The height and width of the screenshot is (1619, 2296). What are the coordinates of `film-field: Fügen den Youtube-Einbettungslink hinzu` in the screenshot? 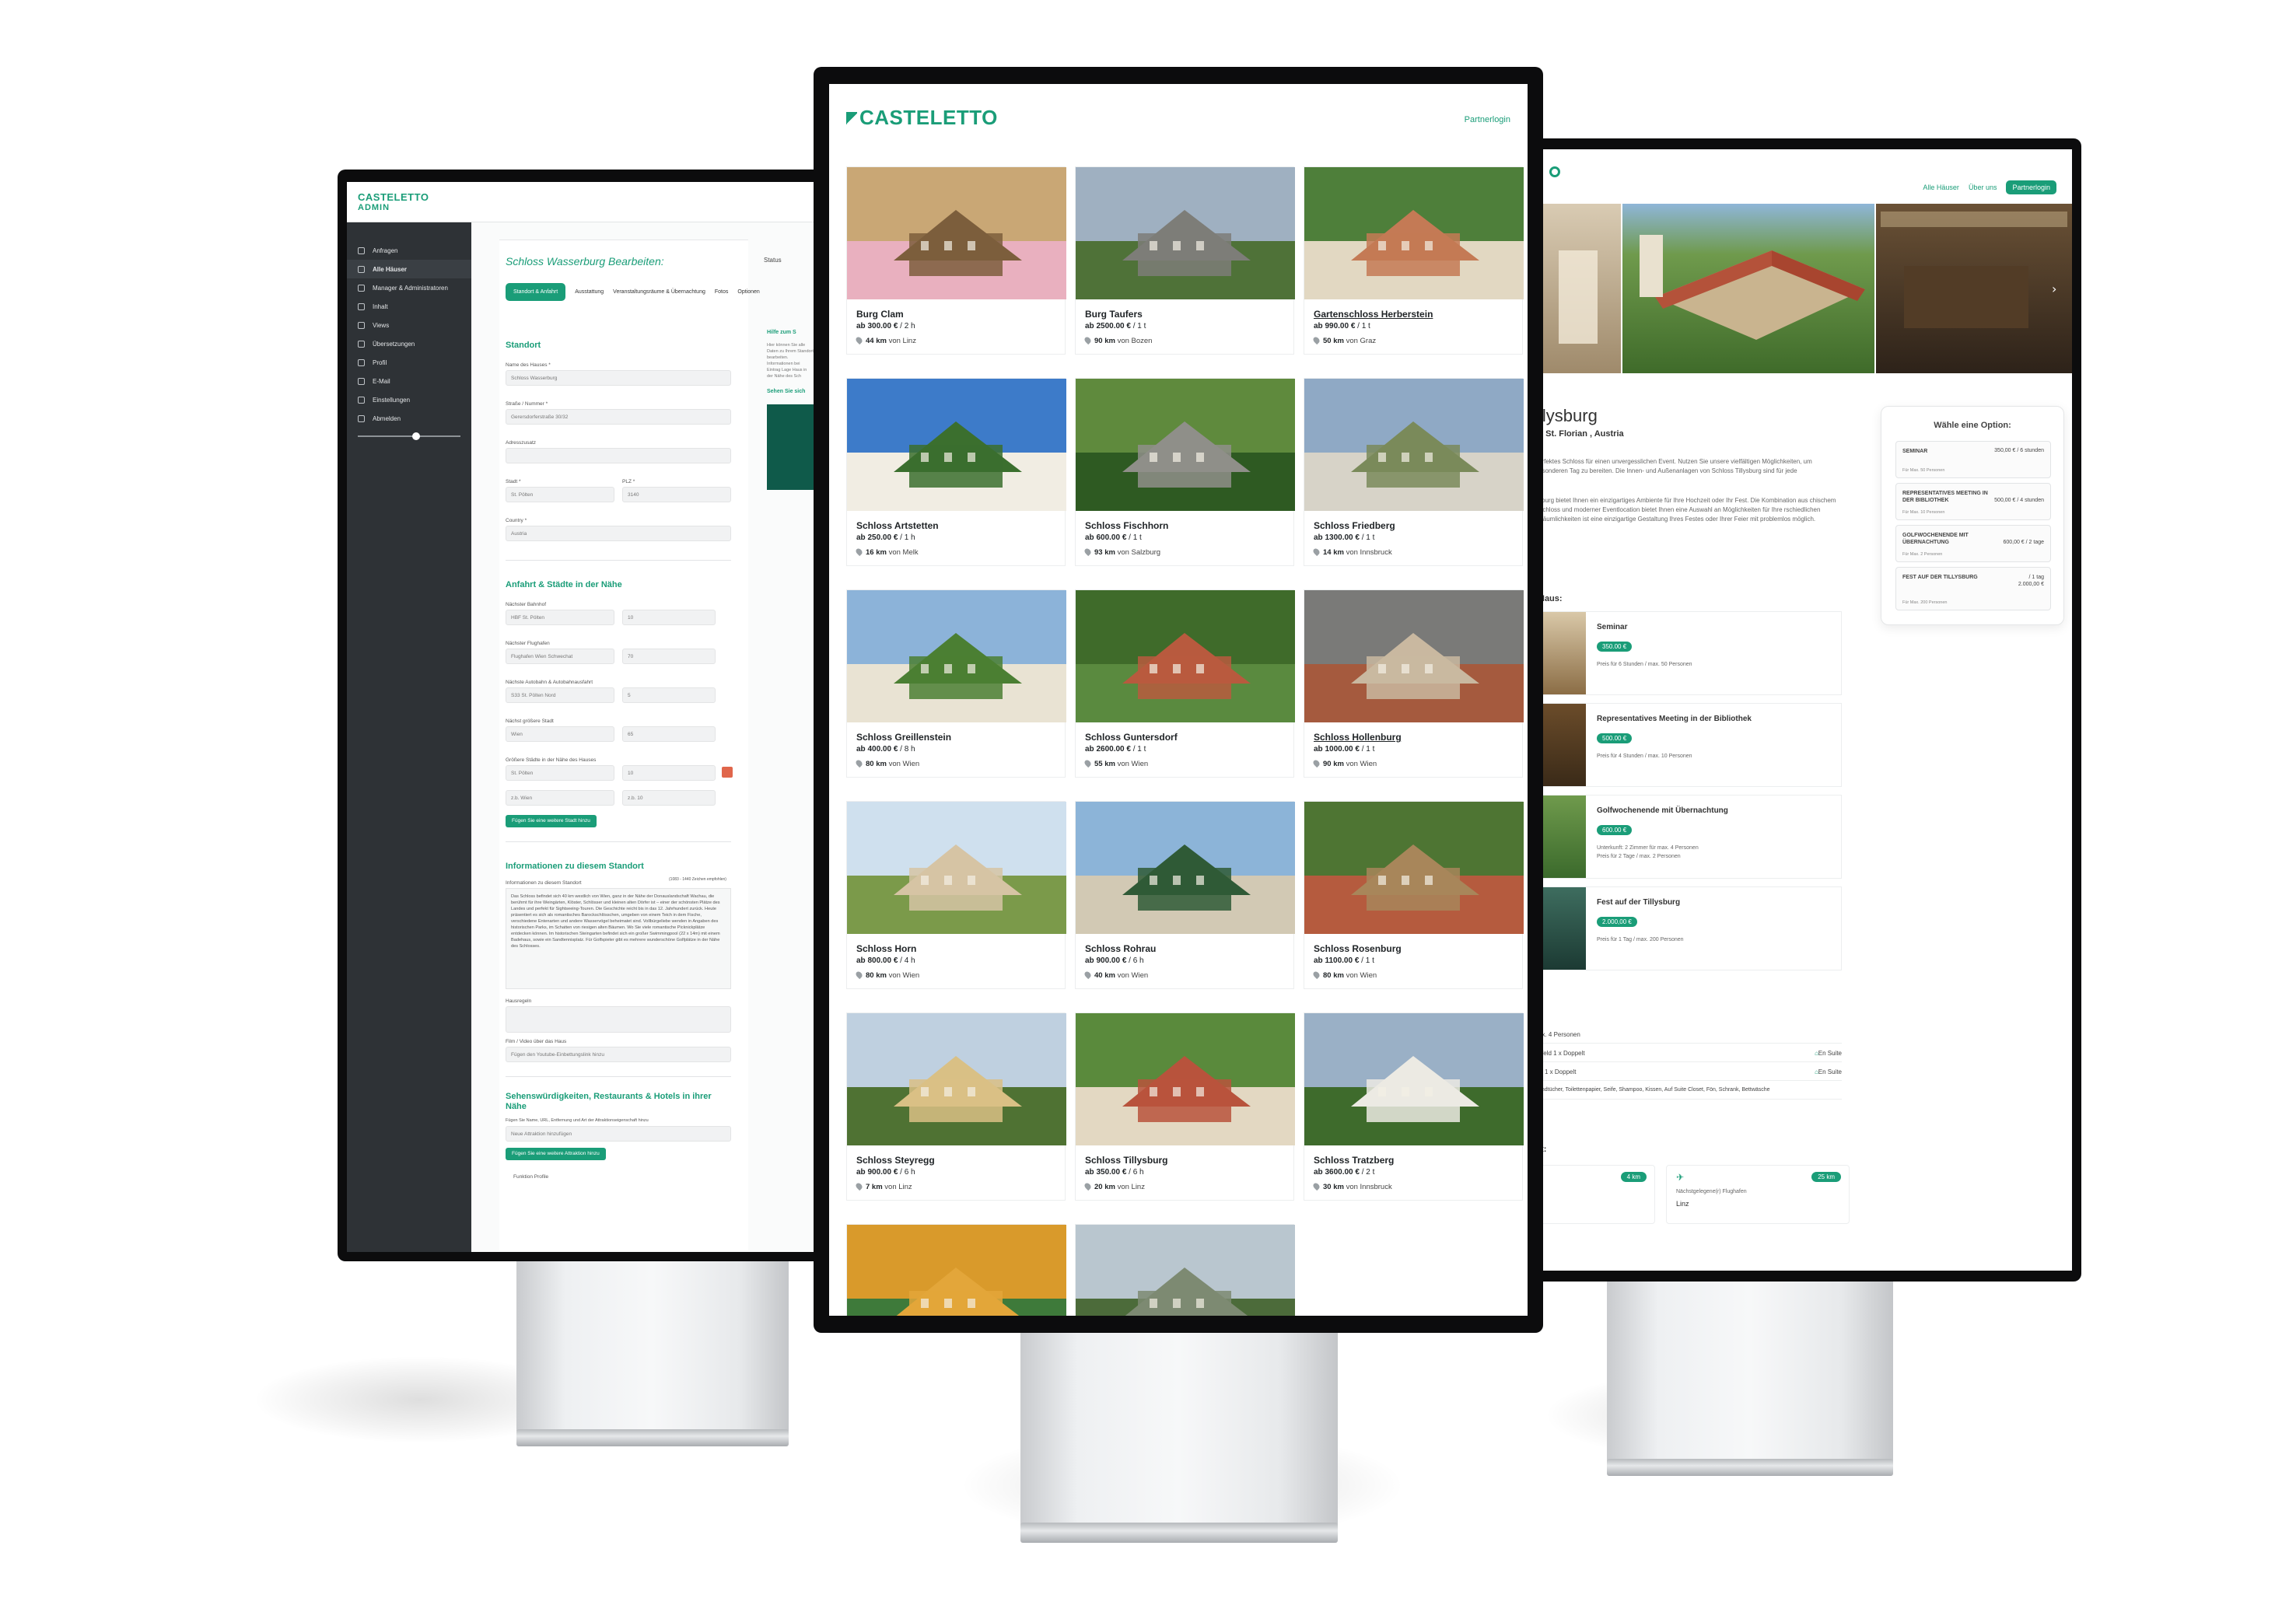 It's located at (619, 1054).